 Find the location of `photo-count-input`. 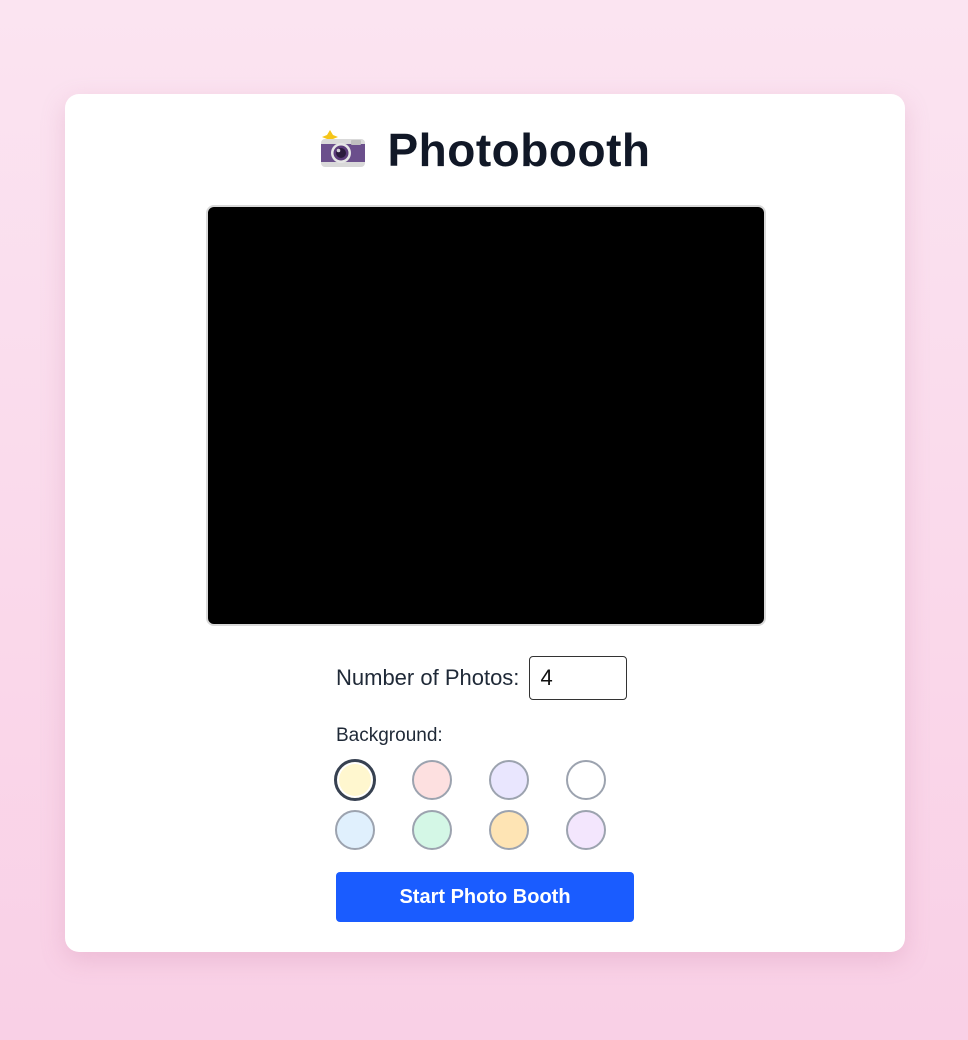

photo-count-input is located at coordinates (578, 678).